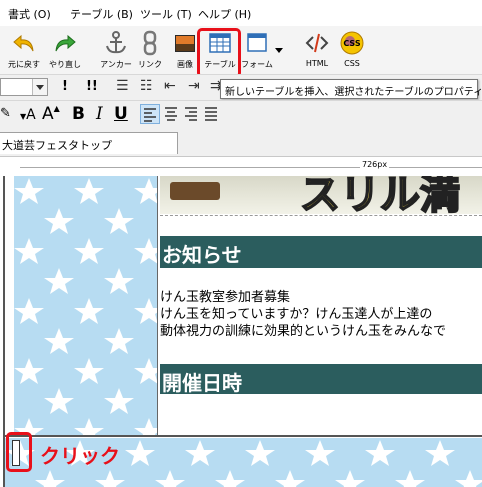 The width and height of the screenshot is (482, 487). Describe the element at coordinates (321, 379) in the screenshot. I see `event-heading-bar: 開催日時` at that location.